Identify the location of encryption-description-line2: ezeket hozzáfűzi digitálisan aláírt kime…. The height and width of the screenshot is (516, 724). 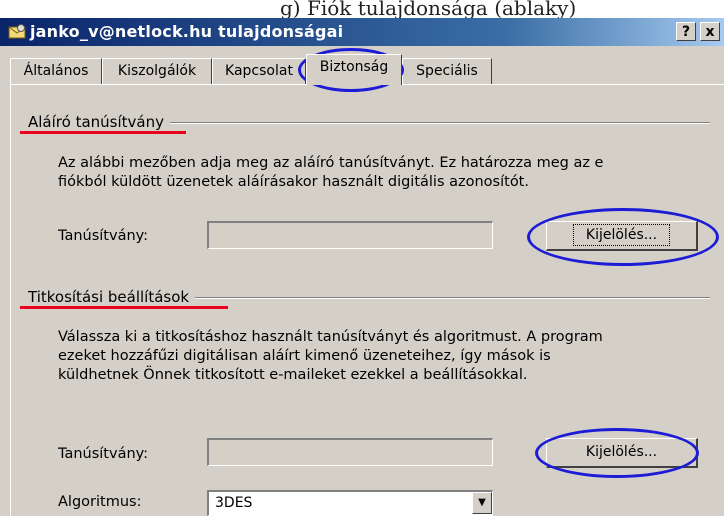
(304, 356).